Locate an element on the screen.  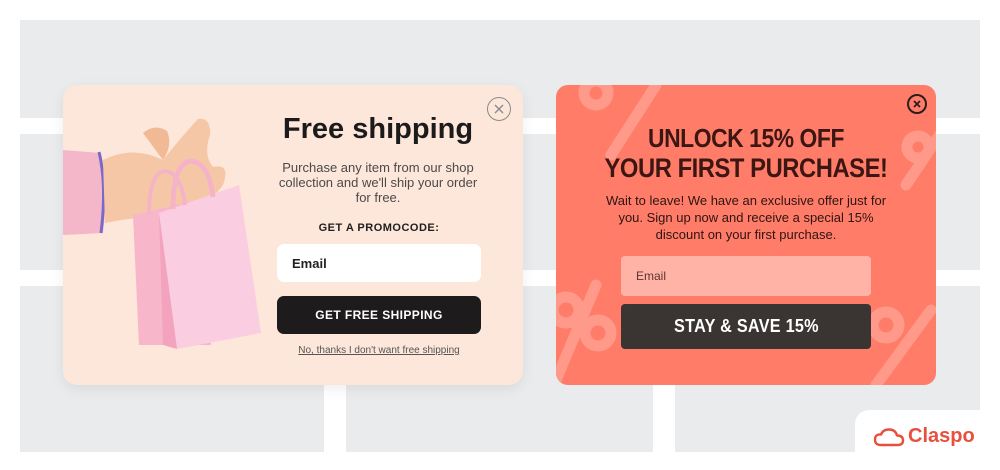
brand-name: Claspo is located at coordinates (941, 436).